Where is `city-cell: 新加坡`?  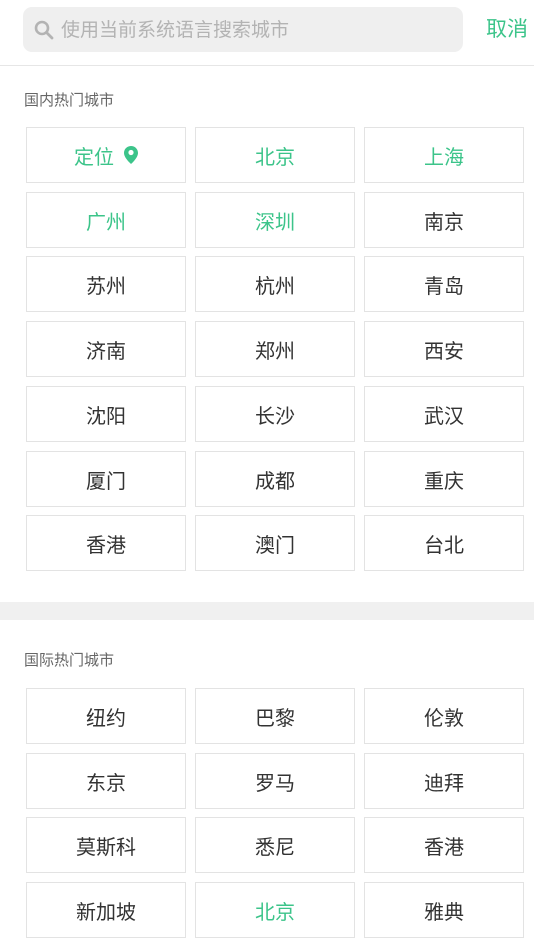
city-cell: 新加坡 is located at coordinates (106, 910).